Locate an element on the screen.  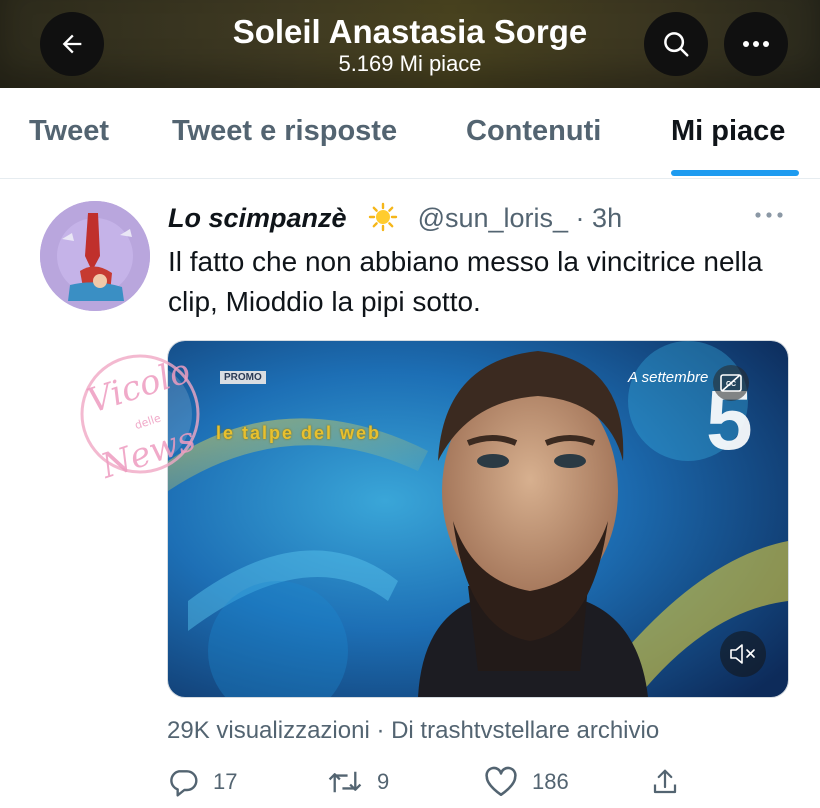
cc-icon: CC is located at coordinates (731, 383).